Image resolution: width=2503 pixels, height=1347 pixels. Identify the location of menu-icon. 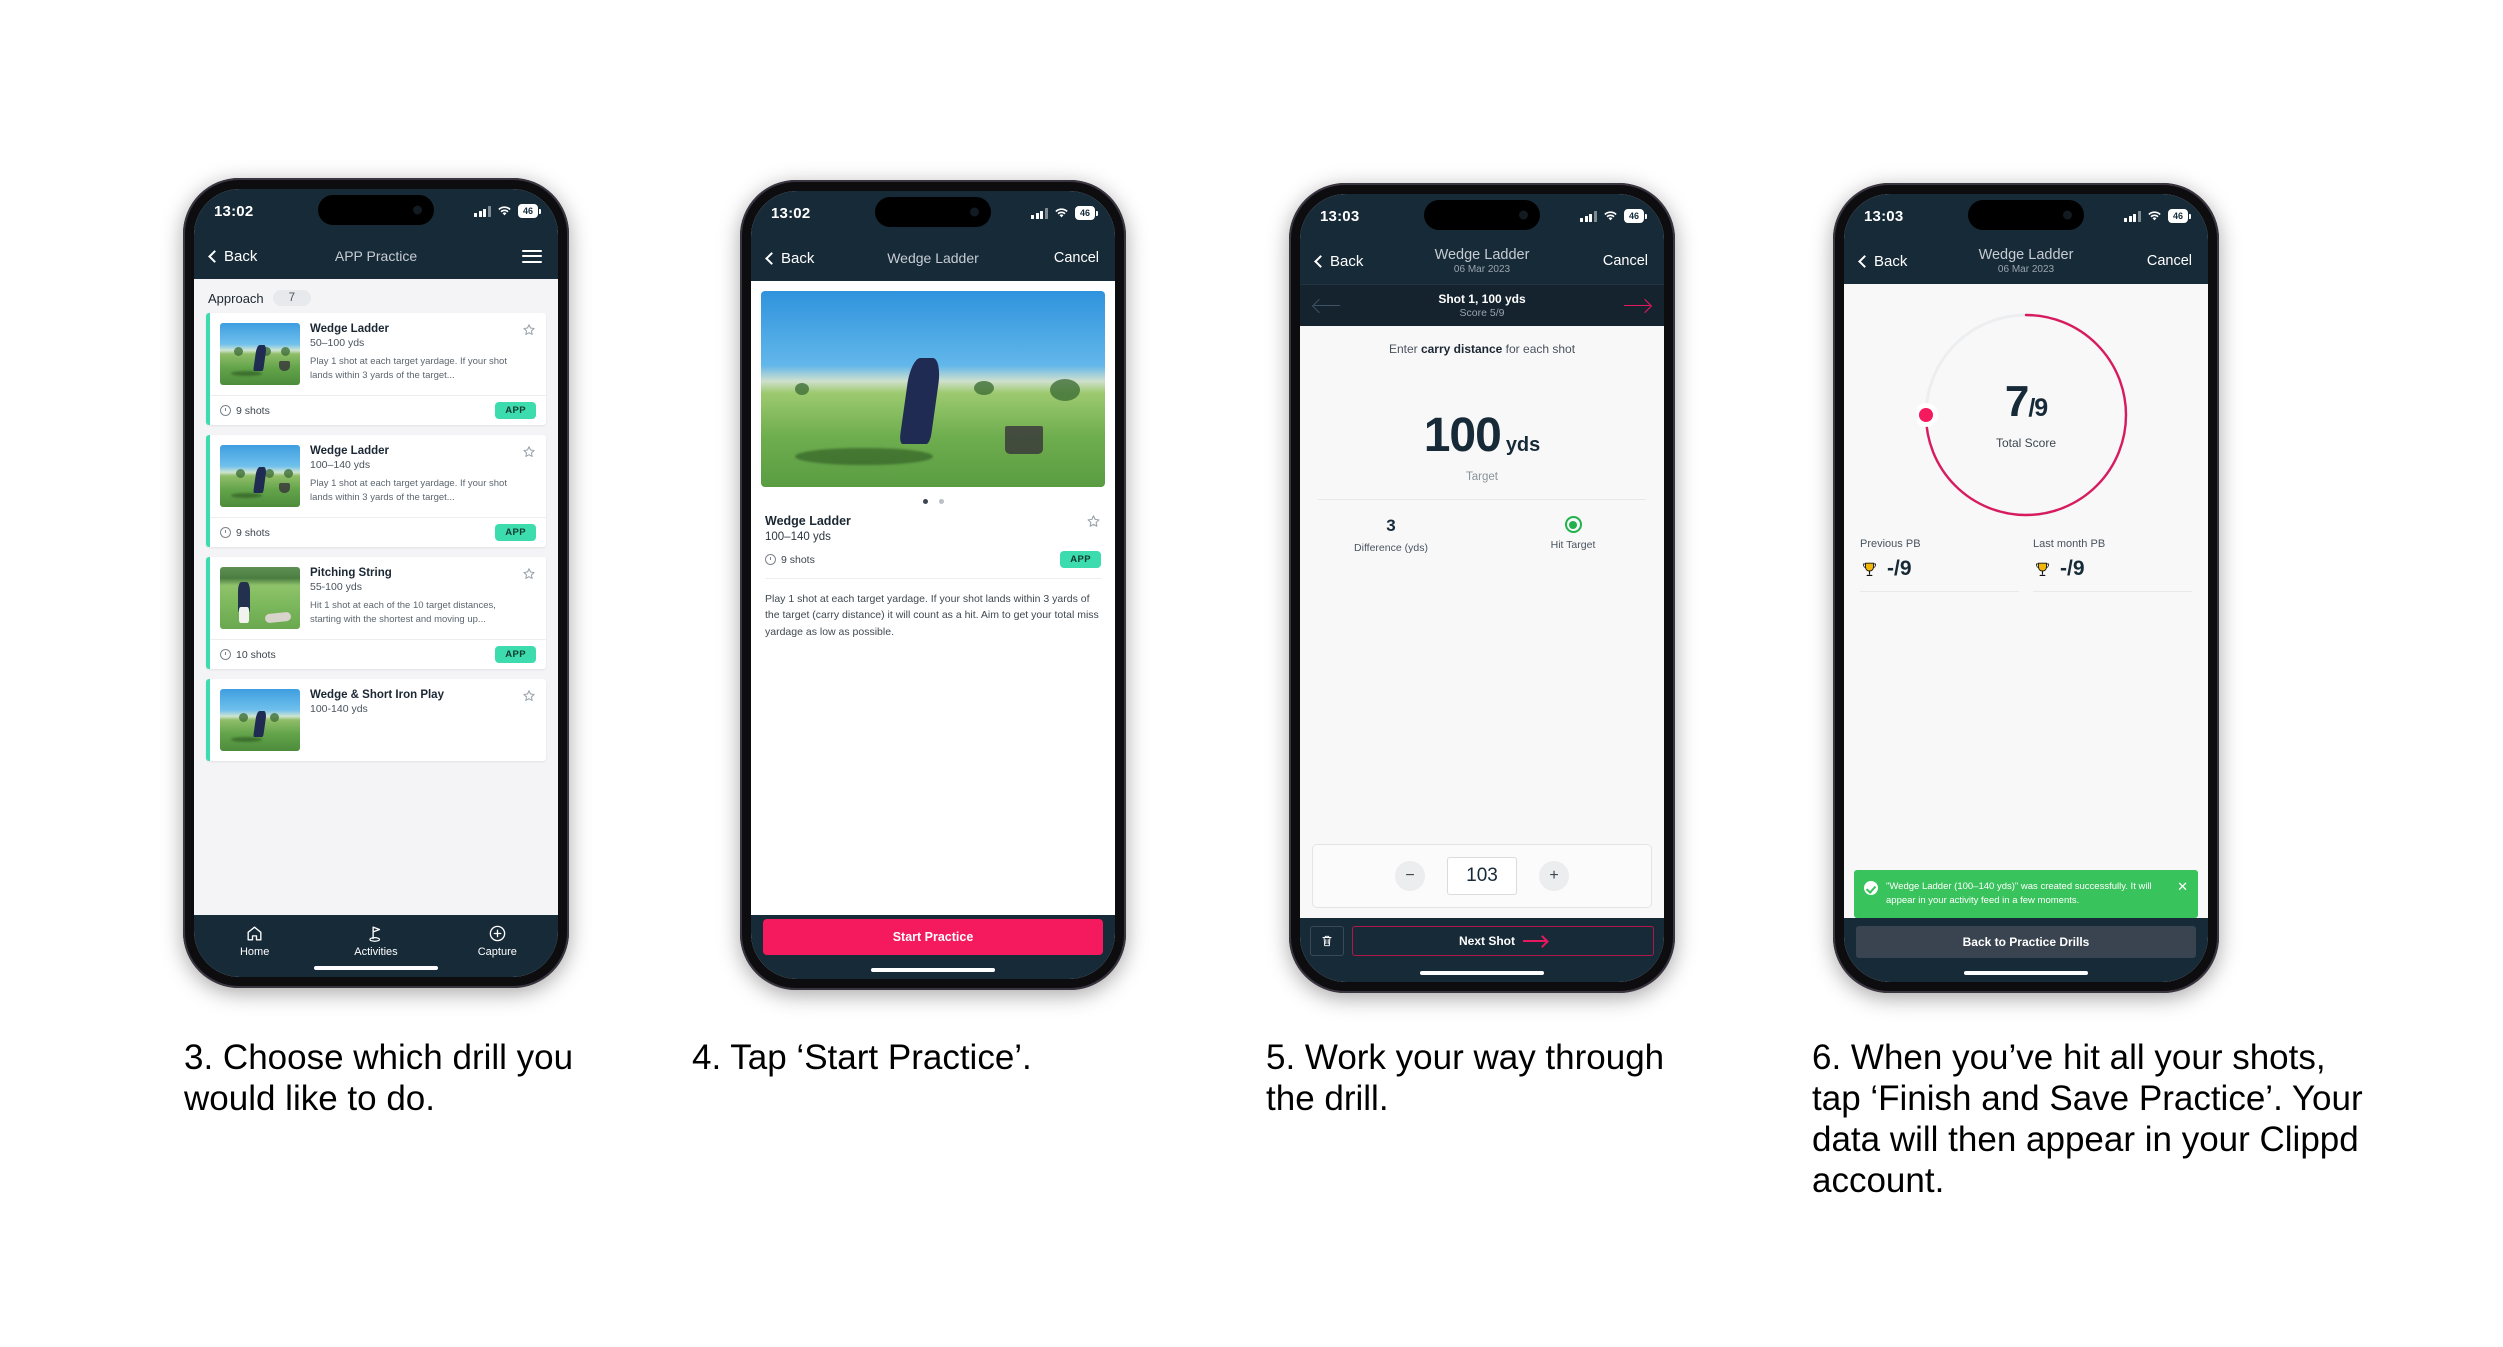
(532, 256).